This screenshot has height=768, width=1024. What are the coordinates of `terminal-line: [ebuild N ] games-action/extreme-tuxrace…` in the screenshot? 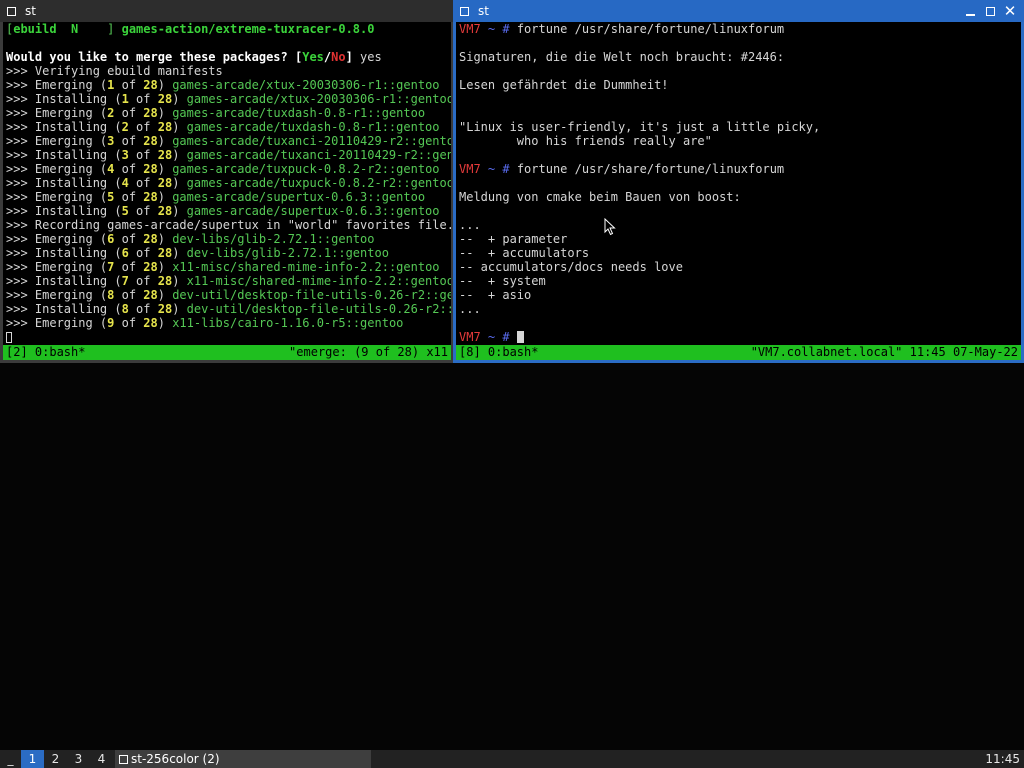 It's located at (228, 29).